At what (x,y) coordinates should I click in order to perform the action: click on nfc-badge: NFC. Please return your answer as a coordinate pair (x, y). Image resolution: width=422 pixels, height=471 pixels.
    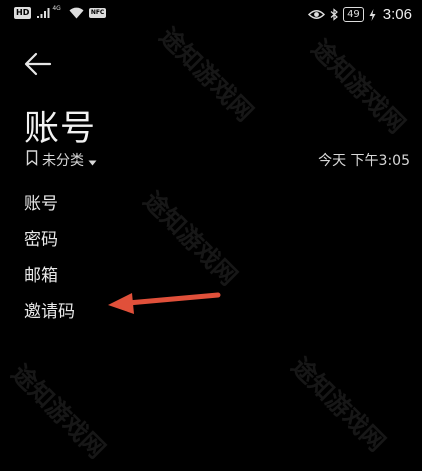
    Looking at the image, I should click on (97, 13).